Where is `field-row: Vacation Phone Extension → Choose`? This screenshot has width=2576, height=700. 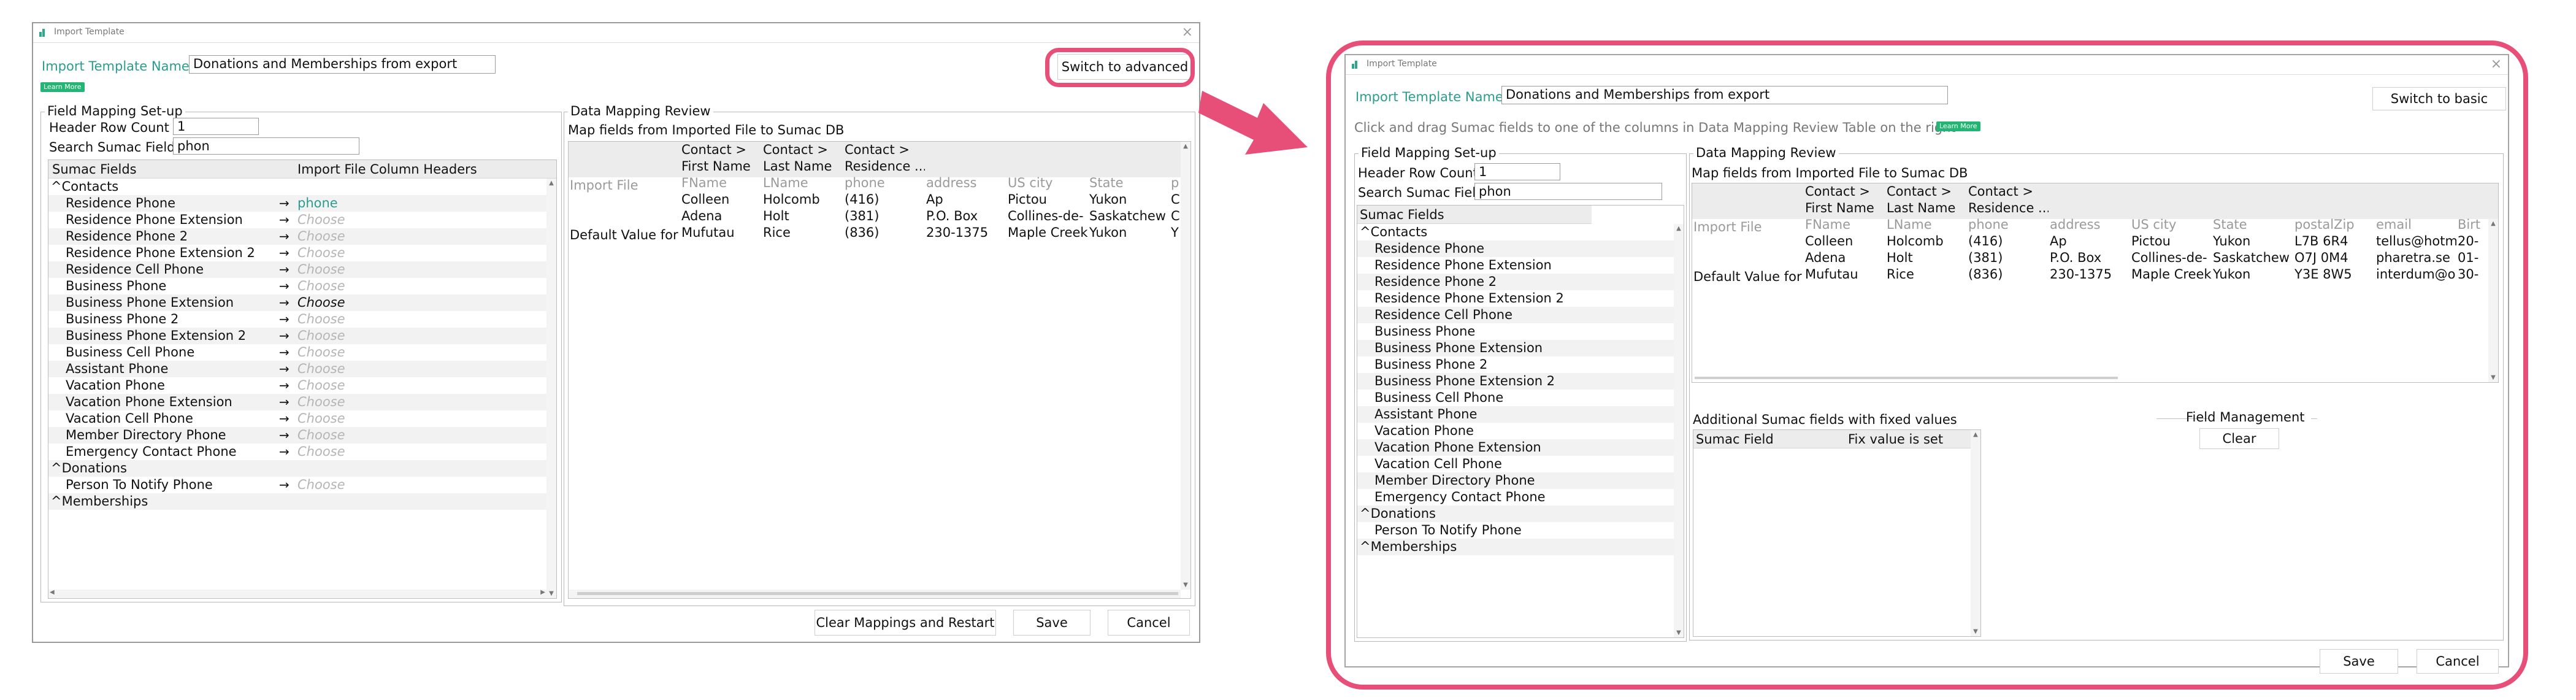
field-row: Vacation Phone Extension → Choose is located at coordinates (302, 402).